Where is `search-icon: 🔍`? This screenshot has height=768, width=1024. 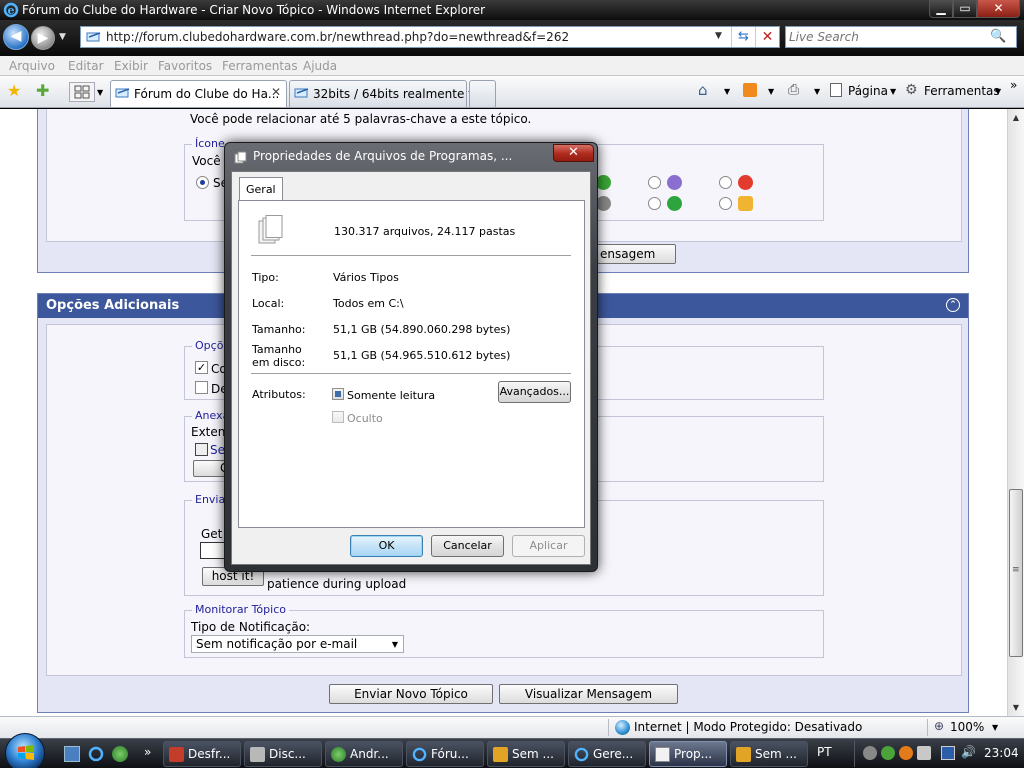
search-icon: 🔍 is located at coordinates (998, 36).